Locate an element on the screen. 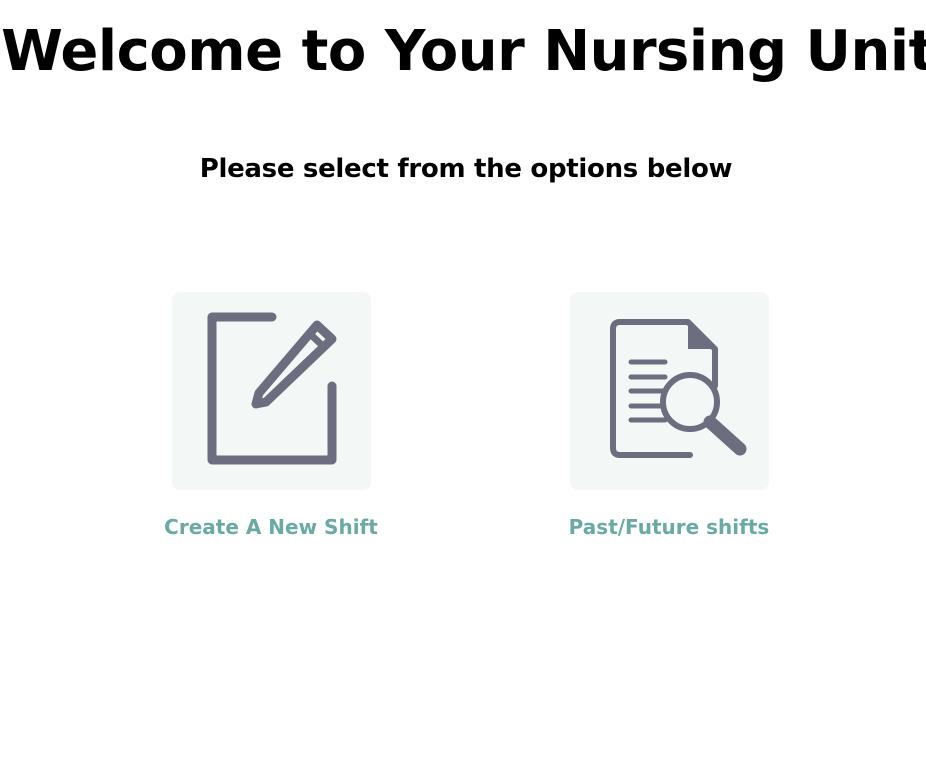 The image size is (926, 770). past-future-shifts-option: Past/Future shifts is located at coordinates (669, 416).